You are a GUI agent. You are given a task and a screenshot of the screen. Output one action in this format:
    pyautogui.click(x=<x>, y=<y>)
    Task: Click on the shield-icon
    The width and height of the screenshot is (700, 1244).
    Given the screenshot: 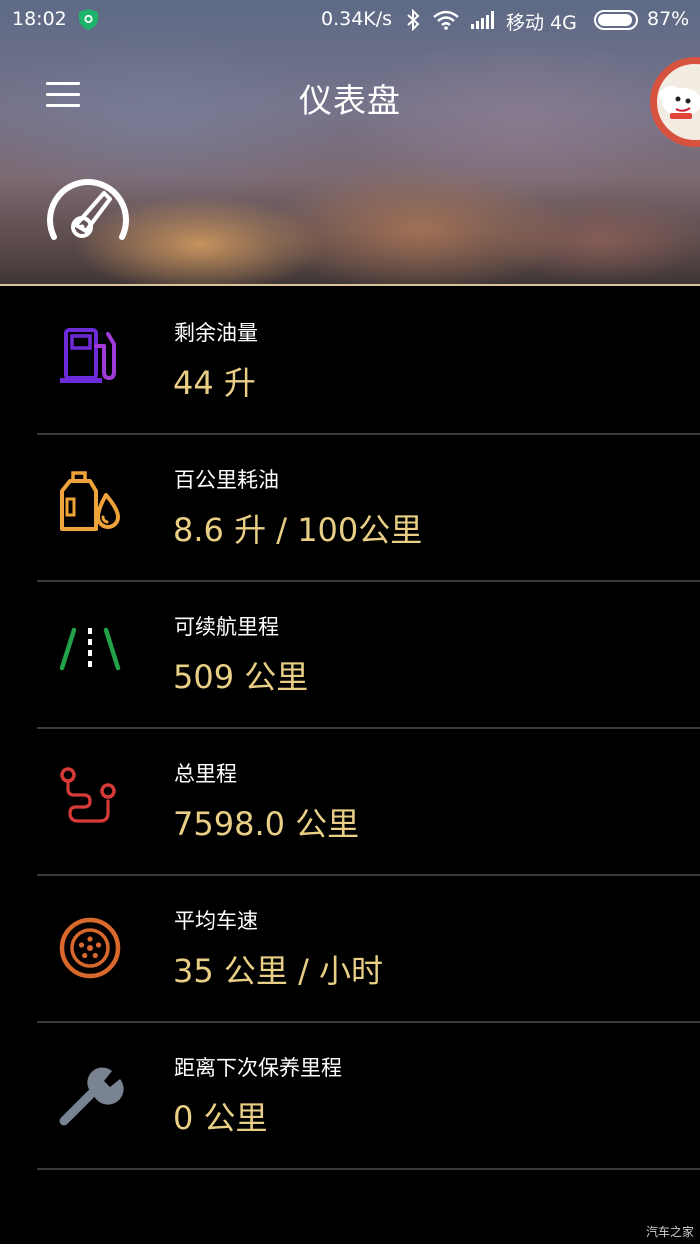 What is the action you would take?
    pyautogui.click(x=88, y=19)
    